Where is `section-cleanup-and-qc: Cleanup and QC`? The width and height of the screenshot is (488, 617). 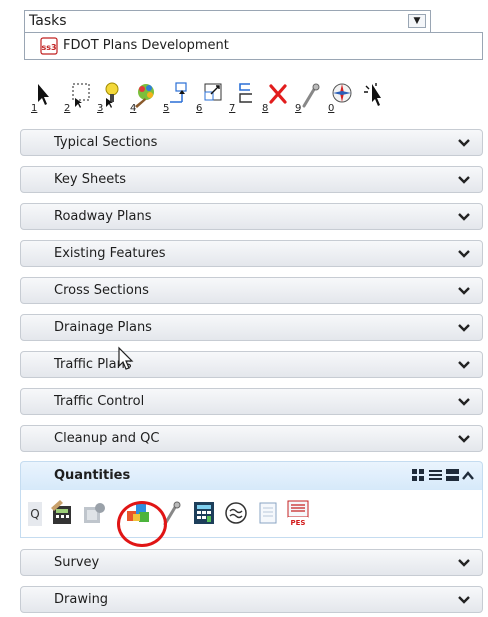
section-cleanup-and-qc: Cleanup and QC is located at coordinates (251, 438).